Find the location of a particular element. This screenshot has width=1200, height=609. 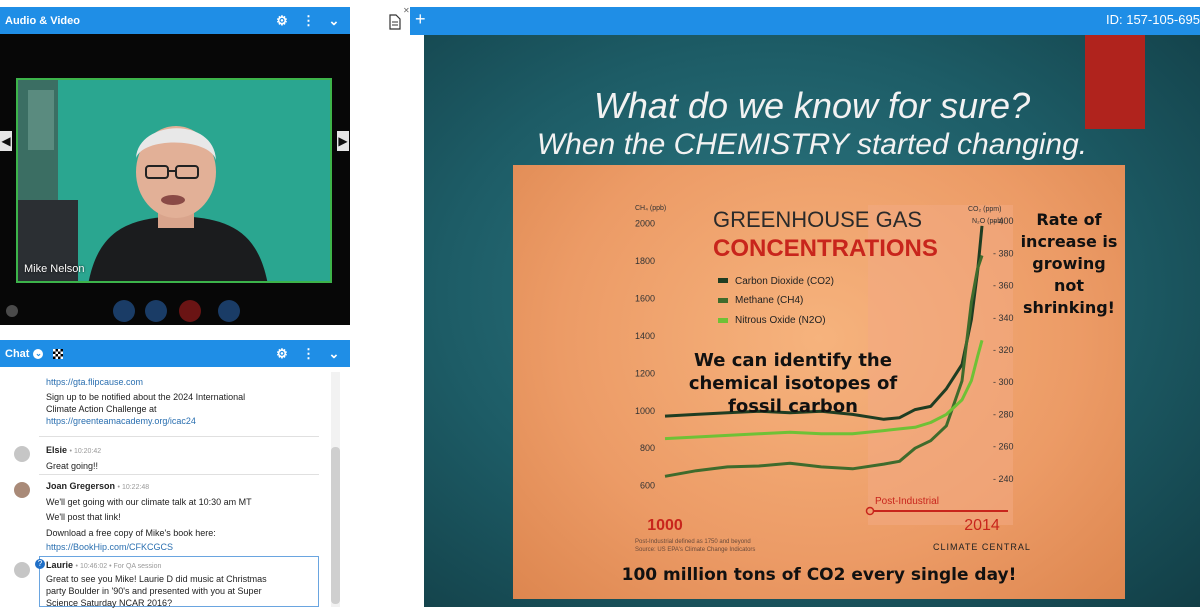

document-tab-bar is located at coordinates (788, 21).